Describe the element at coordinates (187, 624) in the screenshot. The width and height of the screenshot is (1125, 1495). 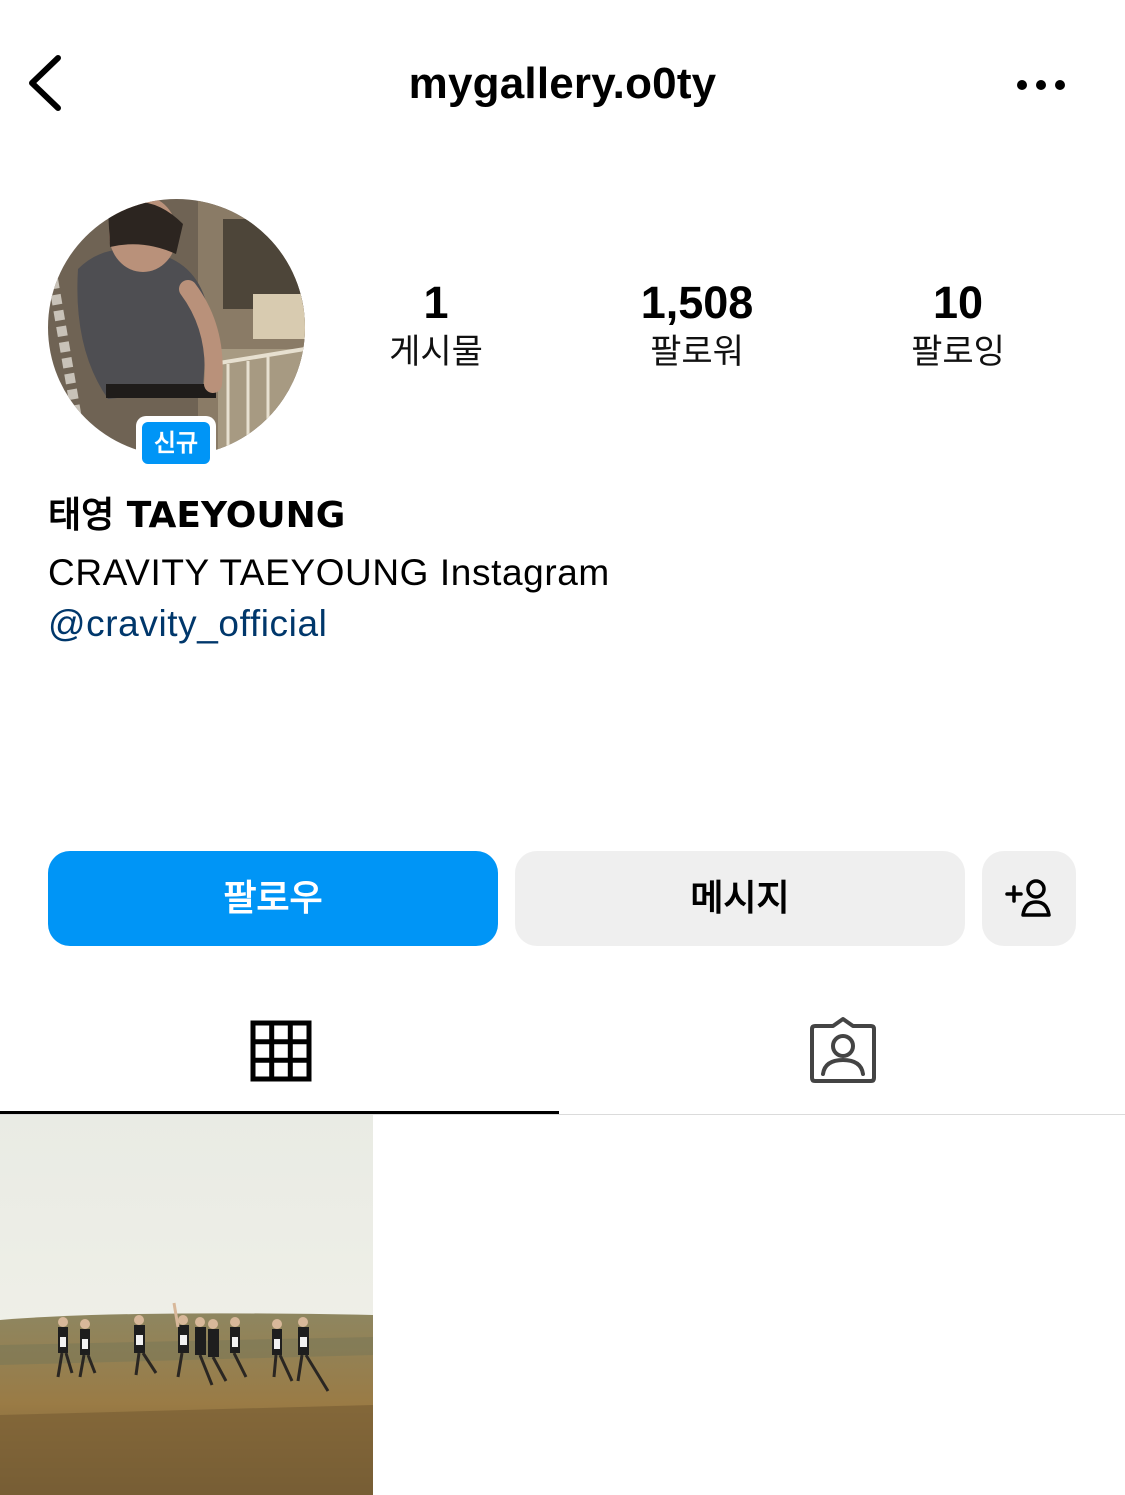
I see `mention-link: @cravity_official` at that location.